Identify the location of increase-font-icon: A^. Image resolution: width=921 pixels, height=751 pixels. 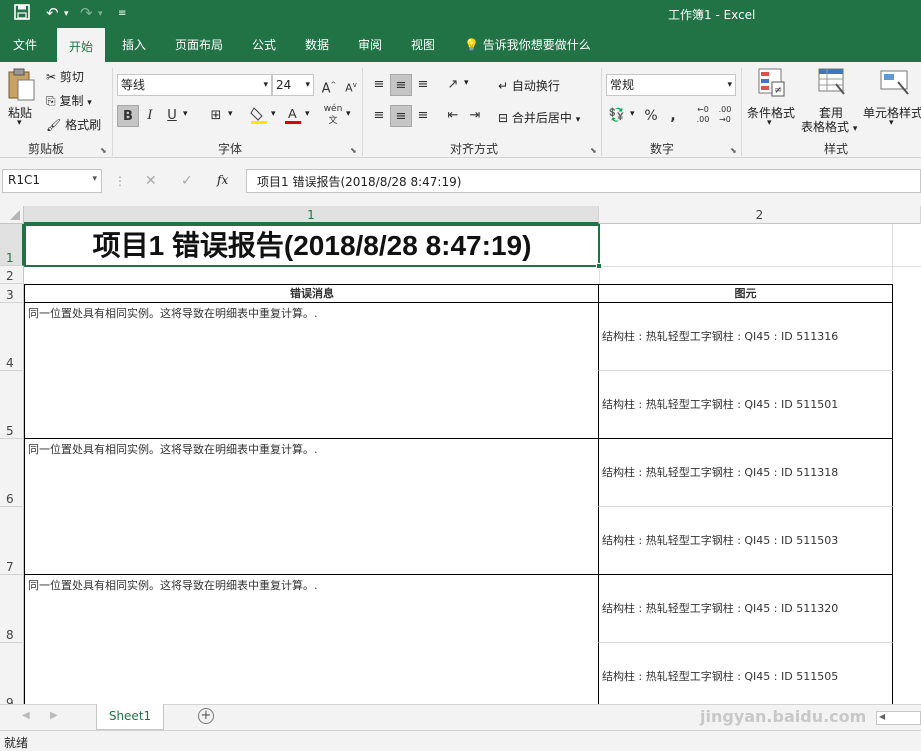
(329, 85).